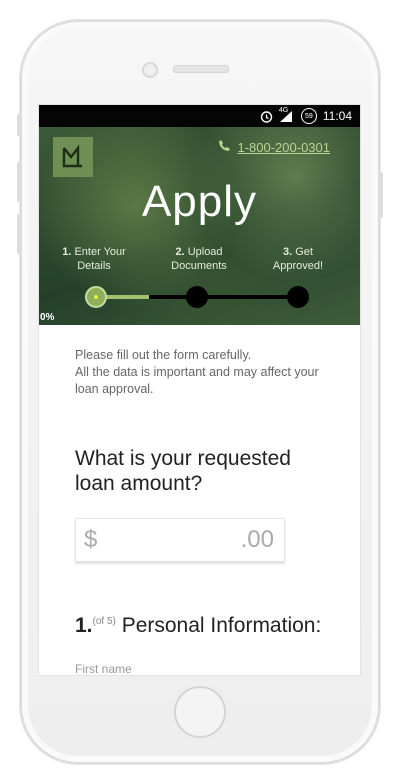  What do you see at coordinates (298, 259) in the screenshot?
I see `step-3: 3. Get Approved!` at bounding box center [298, 259].